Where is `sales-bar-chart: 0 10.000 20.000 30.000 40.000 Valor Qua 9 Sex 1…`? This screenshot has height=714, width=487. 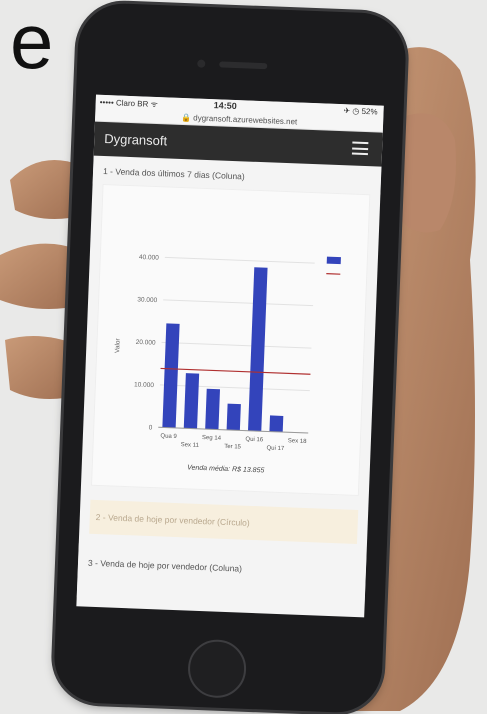
sales-bar-chart: 0 10.000 20.000 30.000 40.000 Valor Qua 9 Sex 1… is located at coordinates (227, 353).